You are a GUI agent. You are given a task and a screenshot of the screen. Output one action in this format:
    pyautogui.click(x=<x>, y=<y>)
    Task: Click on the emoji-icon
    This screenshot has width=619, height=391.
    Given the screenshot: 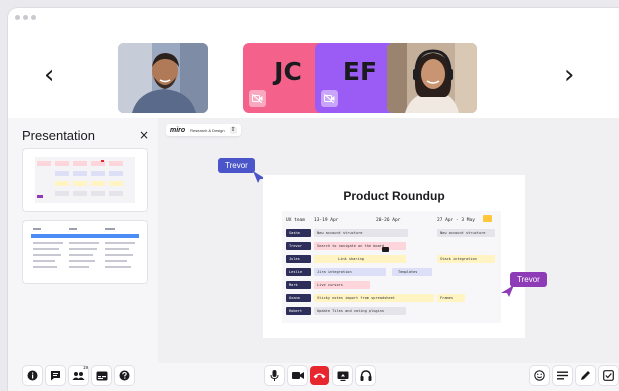 What is the action you would take?
    pyautogui.click(x=539, y=375)
    